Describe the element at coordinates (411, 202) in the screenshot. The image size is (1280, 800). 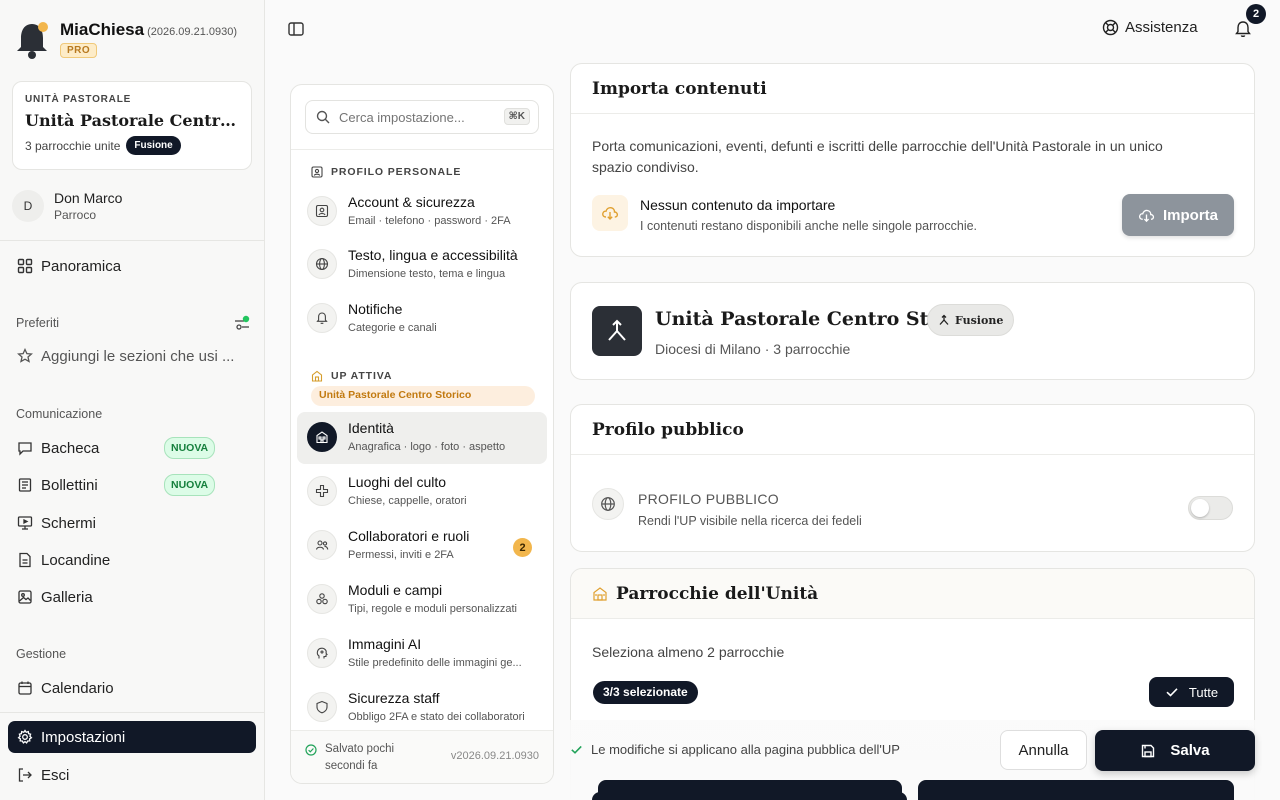
I see `item-title: Account & sicurezza` at that location.